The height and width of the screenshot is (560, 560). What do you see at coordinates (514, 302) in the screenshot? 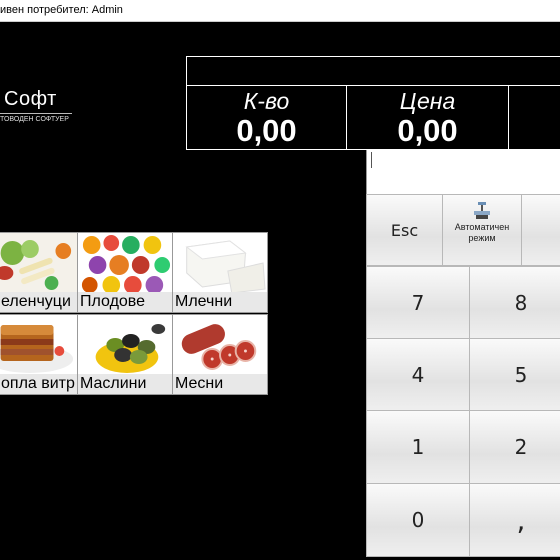
I see `key-8: 8` at bounding box center [514, 302].